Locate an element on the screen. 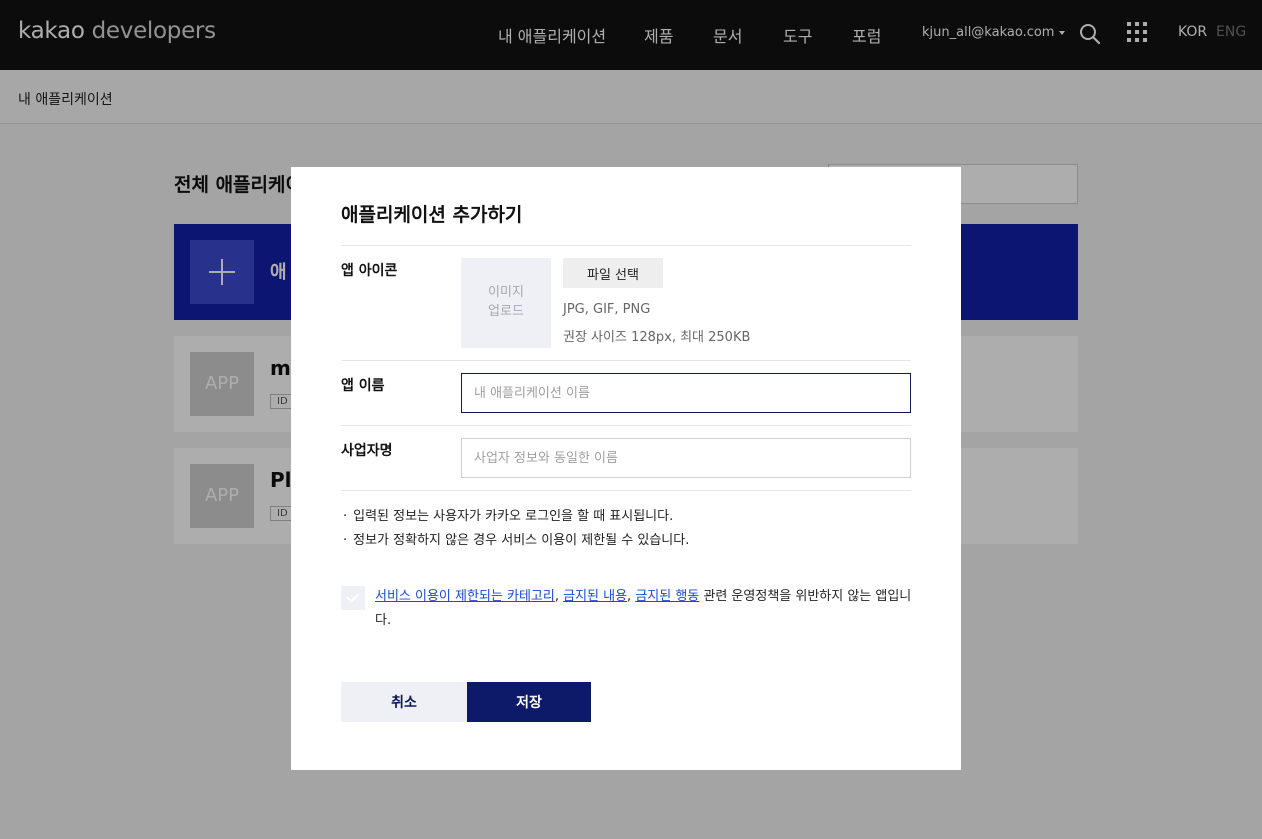  image-upload-text: 이미지 is located at coordinates (506, 292).